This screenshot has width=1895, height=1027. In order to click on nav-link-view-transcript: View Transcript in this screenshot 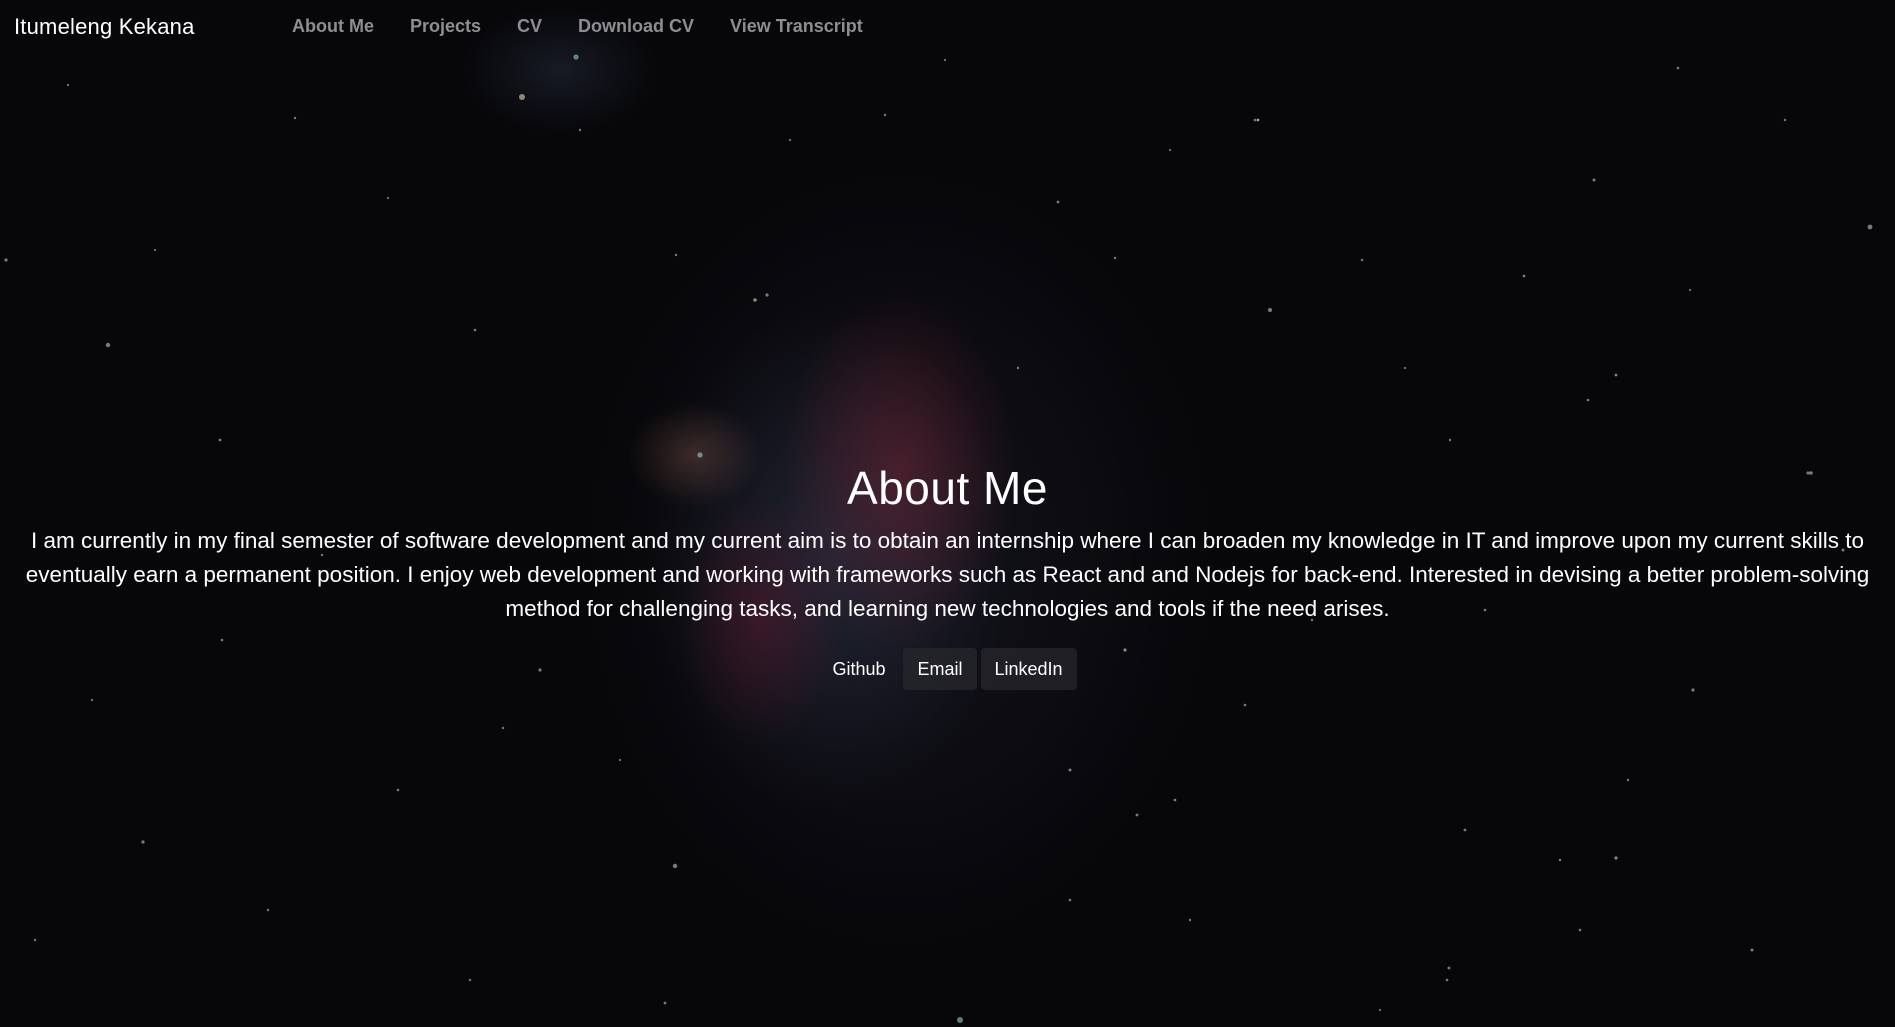, I will do `click(796, 26)`.